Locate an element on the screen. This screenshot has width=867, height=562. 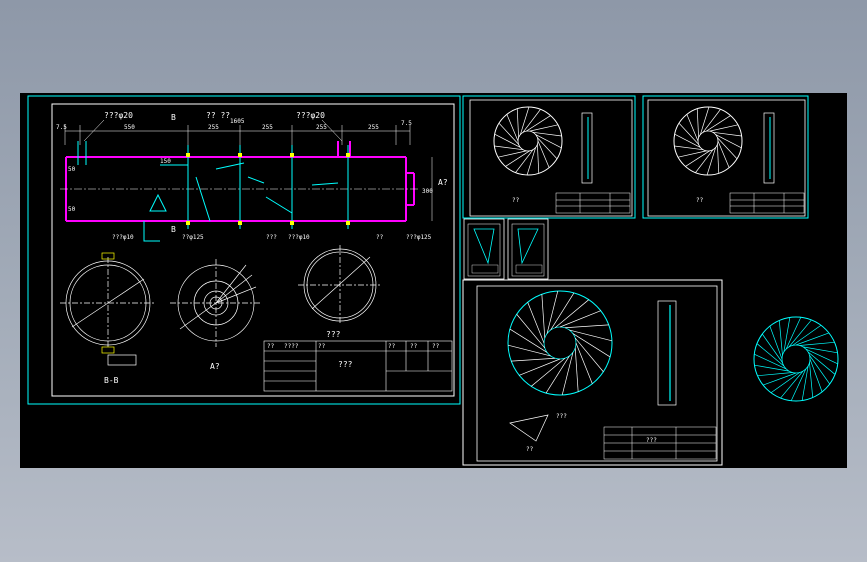
sheet-3-caption: ?? is located at coordinates (700, 200).